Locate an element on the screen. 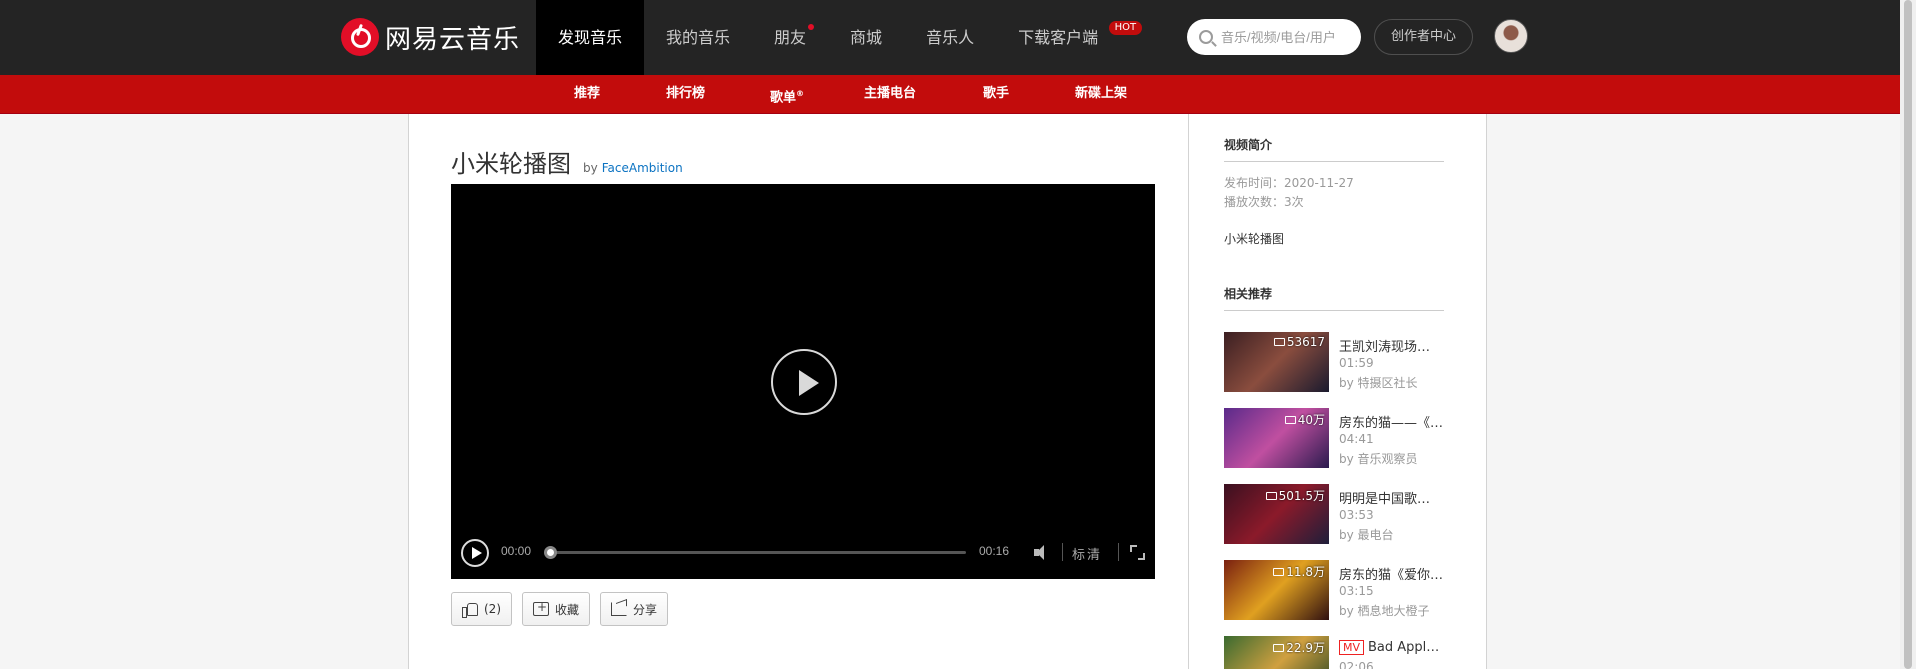  related-video-duration: 01:59 is located at coordinates (1356, 363).